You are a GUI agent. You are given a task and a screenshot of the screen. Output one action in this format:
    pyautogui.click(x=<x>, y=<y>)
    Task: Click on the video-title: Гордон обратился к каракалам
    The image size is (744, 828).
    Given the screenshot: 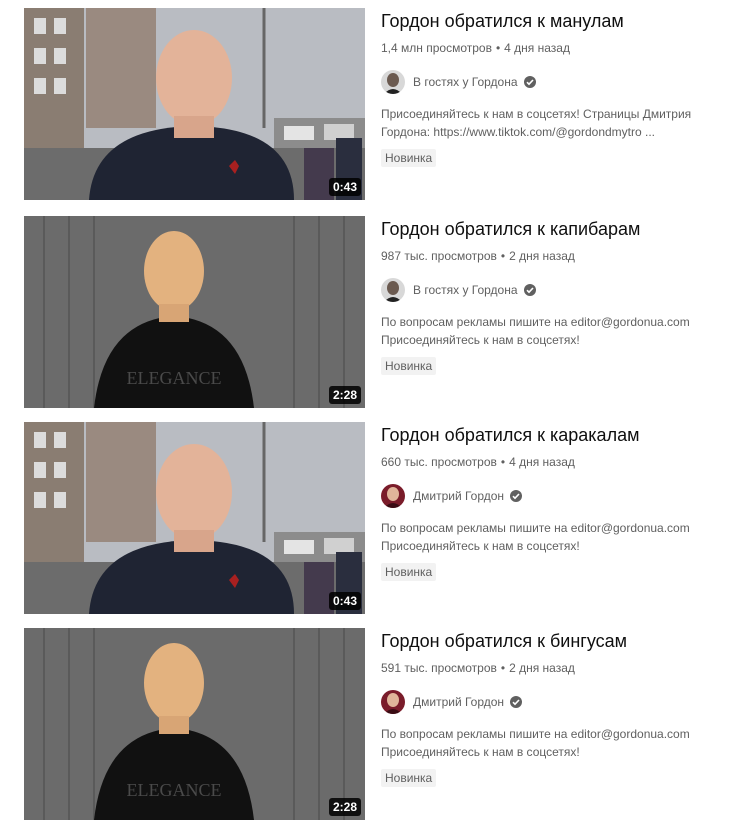 What is the action you would take?
    pyautogui.click(x=551, y=435)
    